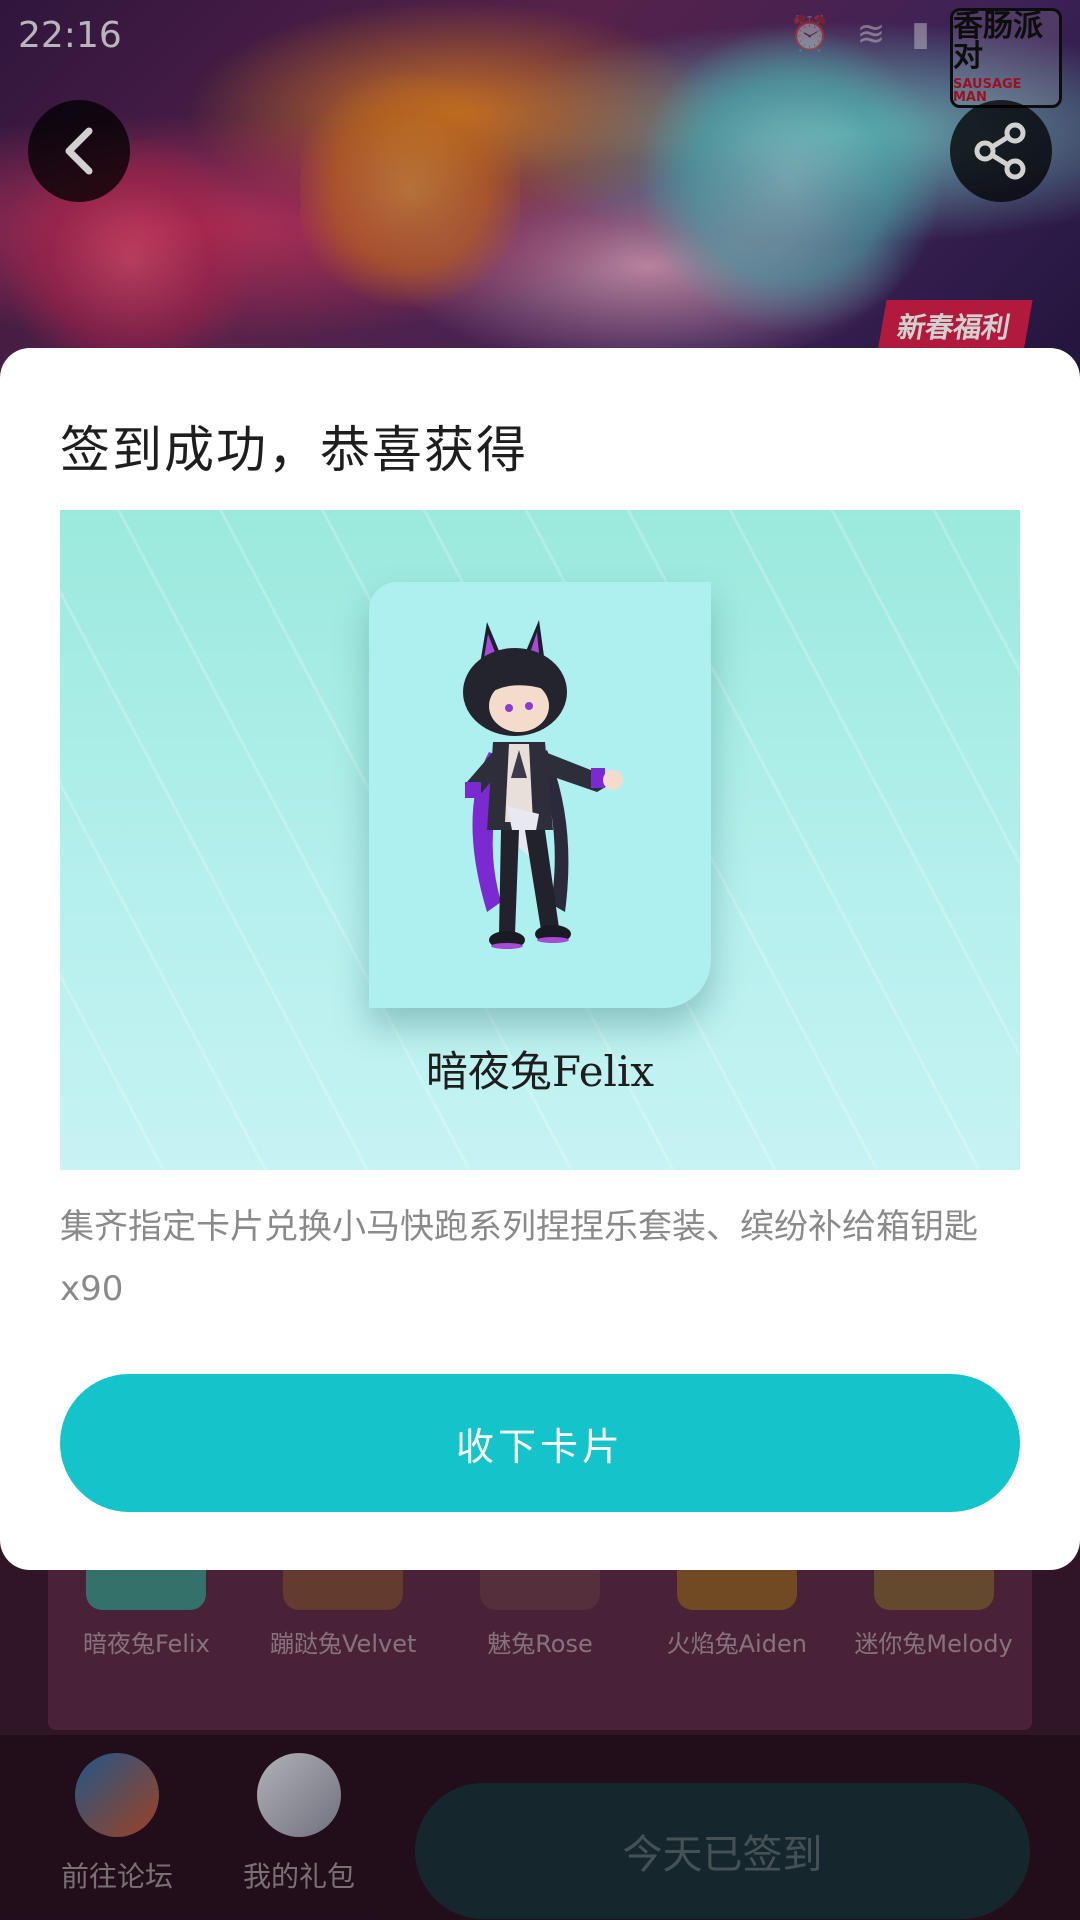 This screenshot has width=1080, height=1920. I want to click on reward-card-name: 暗夜兔Felix, so click(540, 1071).